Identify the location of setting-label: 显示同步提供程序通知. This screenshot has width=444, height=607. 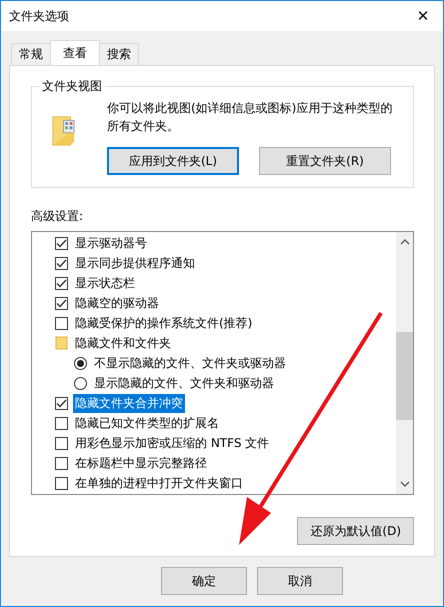
(135, 263).